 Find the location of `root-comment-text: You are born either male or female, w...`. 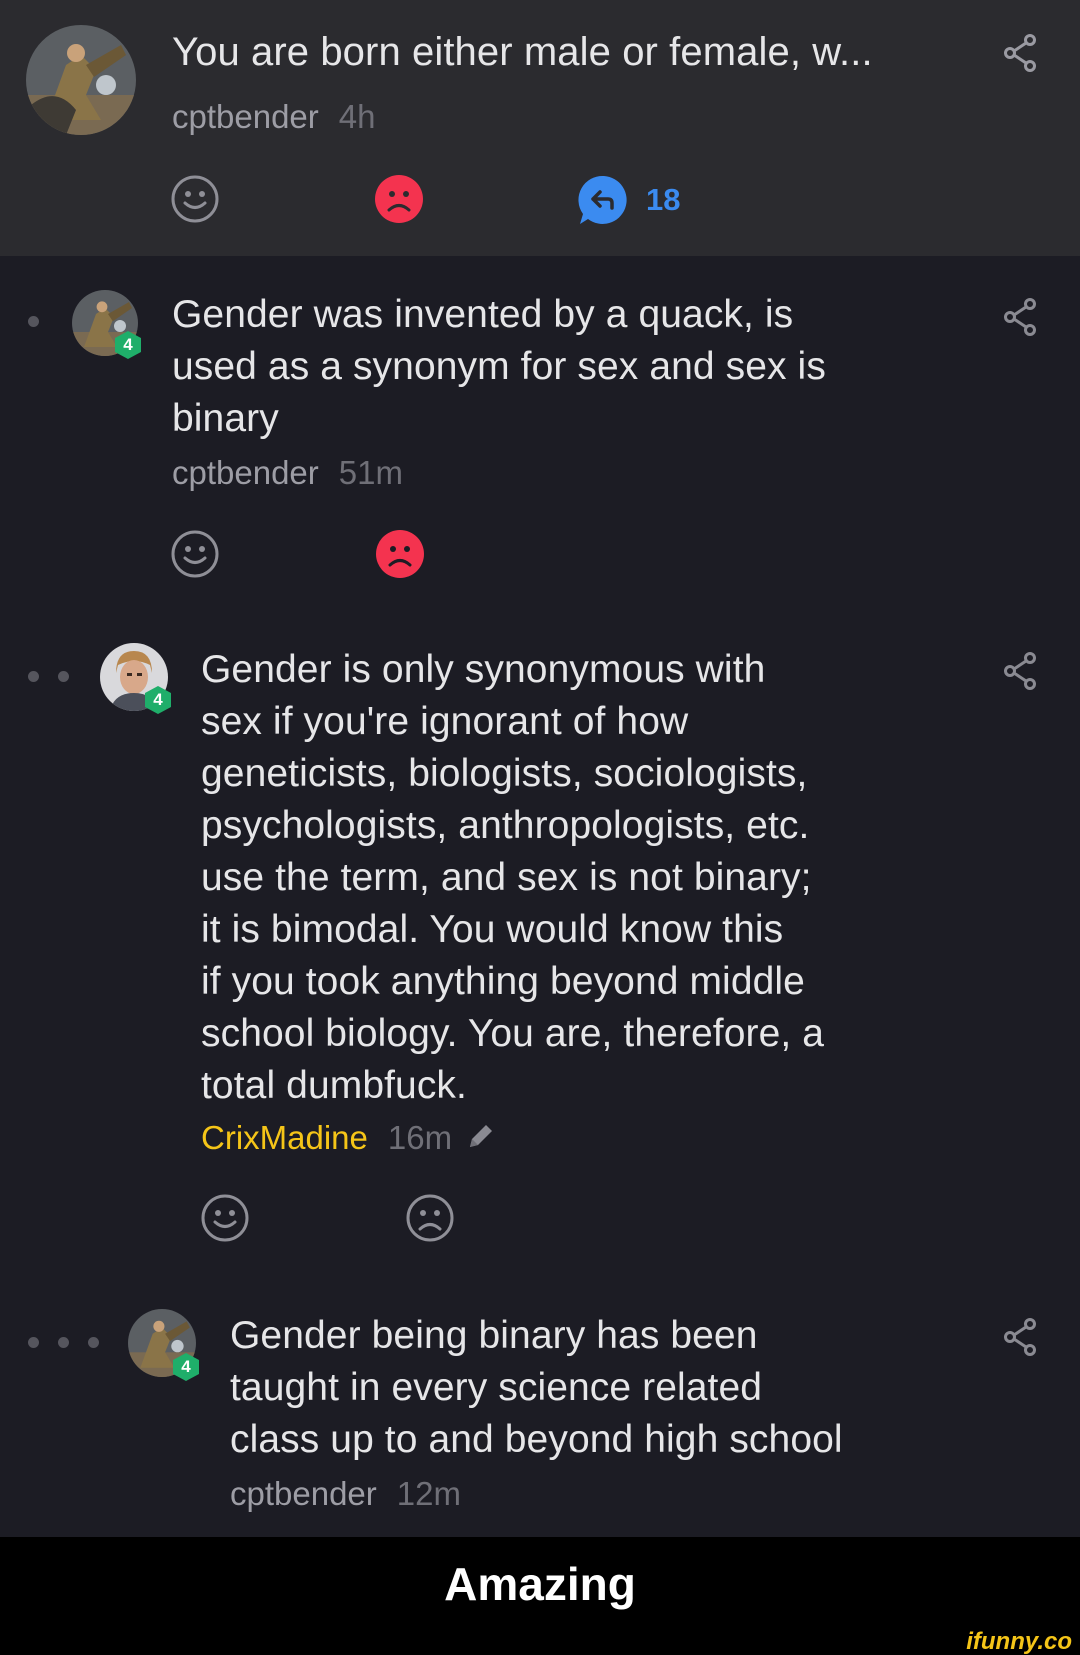

root-comment-text: You are born either male or female, w... is located at coordinates (522, 52).